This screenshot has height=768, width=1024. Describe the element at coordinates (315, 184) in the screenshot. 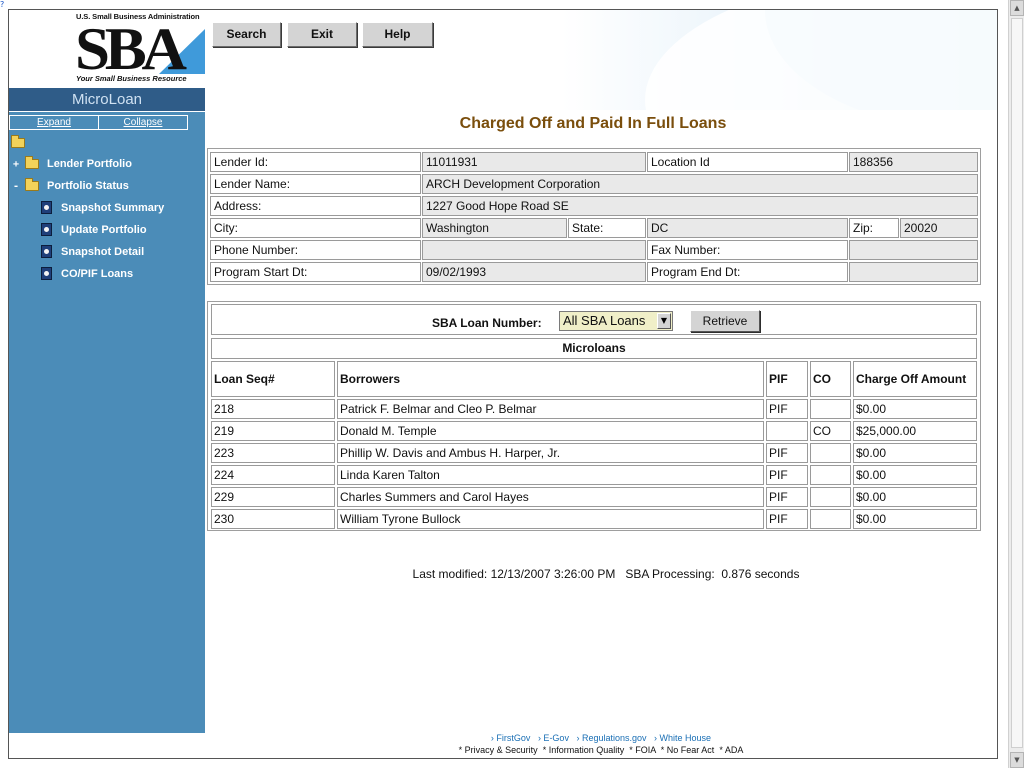

I see `lender-name-label: Lender Name:` at that location.